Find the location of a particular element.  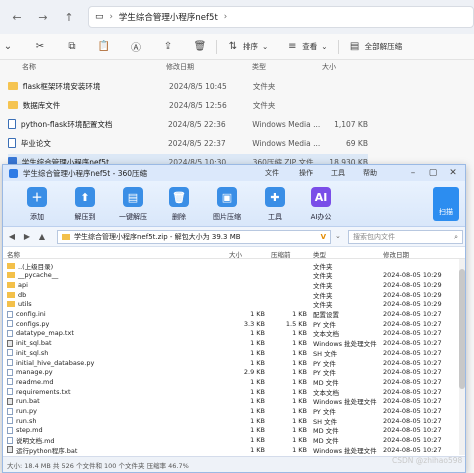

file-icon is located at coordinates (10, 411).